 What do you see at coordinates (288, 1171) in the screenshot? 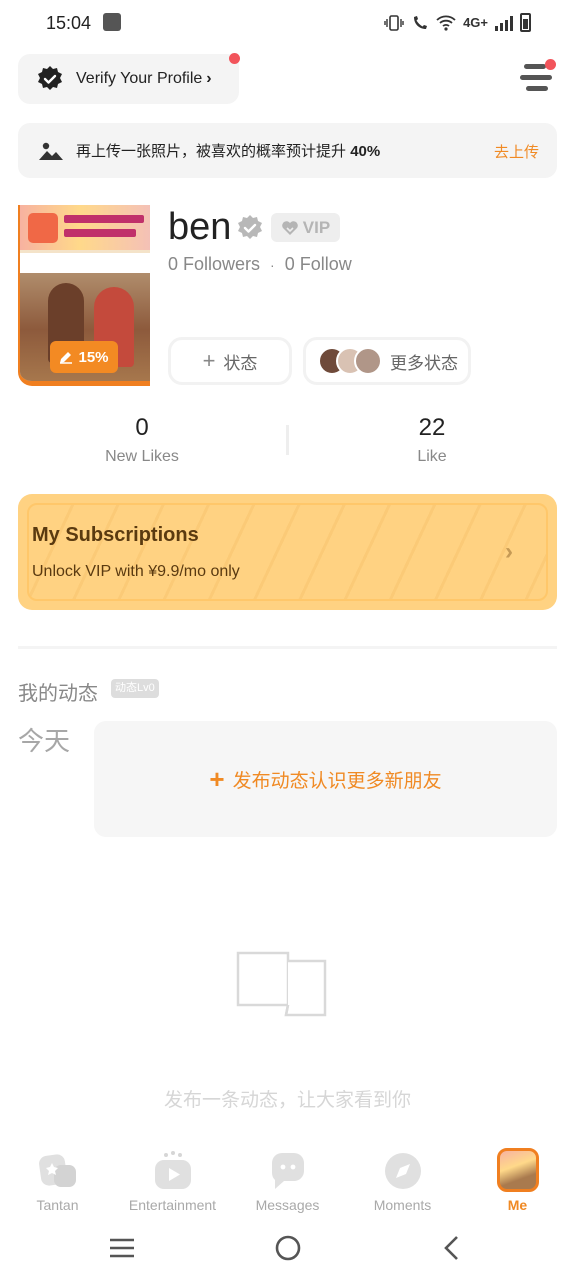
I see `chat-bubble-icon` at bounding box center [288, 1171].